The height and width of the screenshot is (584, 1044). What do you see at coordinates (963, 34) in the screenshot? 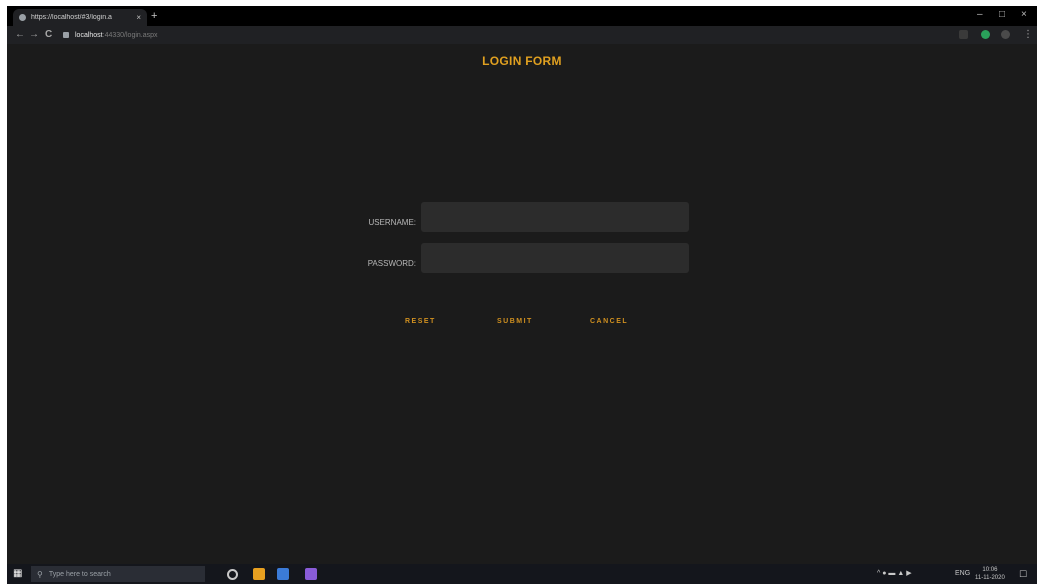
I see `bookmark-star-icon` at bounding box center [963, 34].